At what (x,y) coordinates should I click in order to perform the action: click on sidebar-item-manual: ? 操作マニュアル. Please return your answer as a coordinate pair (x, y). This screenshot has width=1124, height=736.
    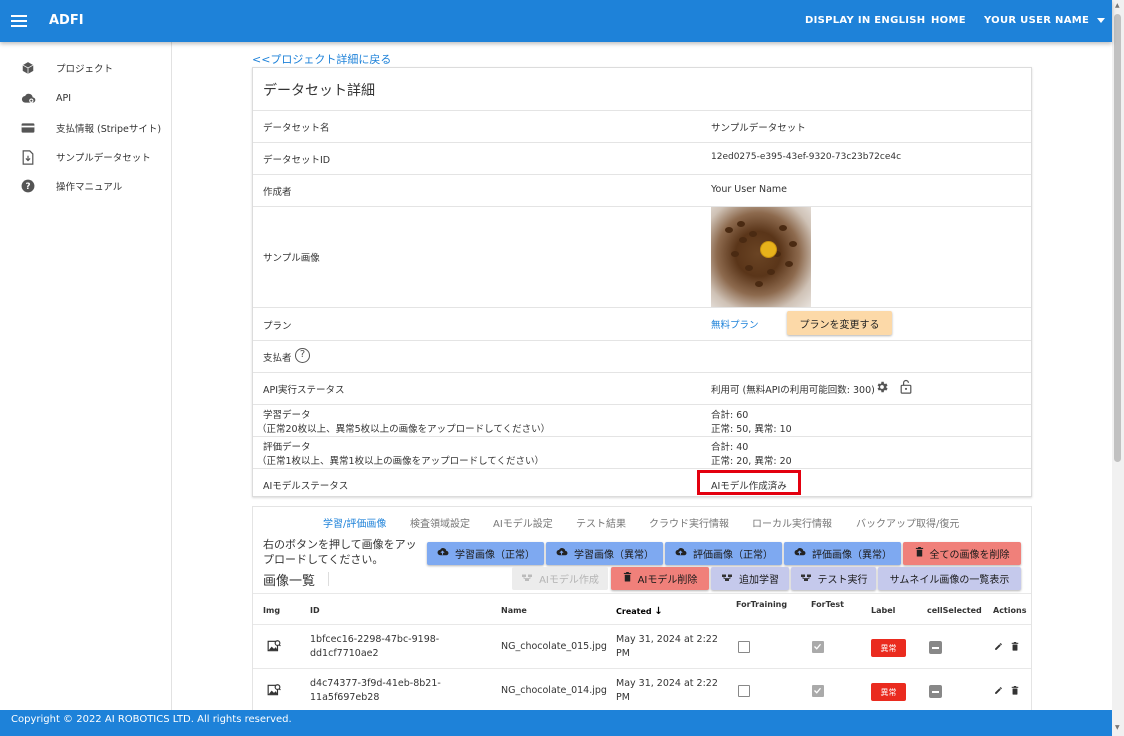
    Looking at the image, I should click on (71, 186).